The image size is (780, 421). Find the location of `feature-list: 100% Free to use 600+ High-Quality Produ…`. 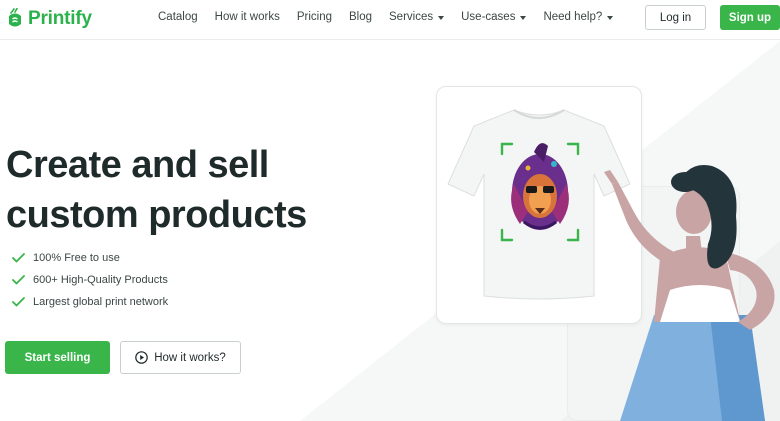

feature-list: 100% Free to use 600+ High-Quality Produ… is located at coordinates (90, 280).